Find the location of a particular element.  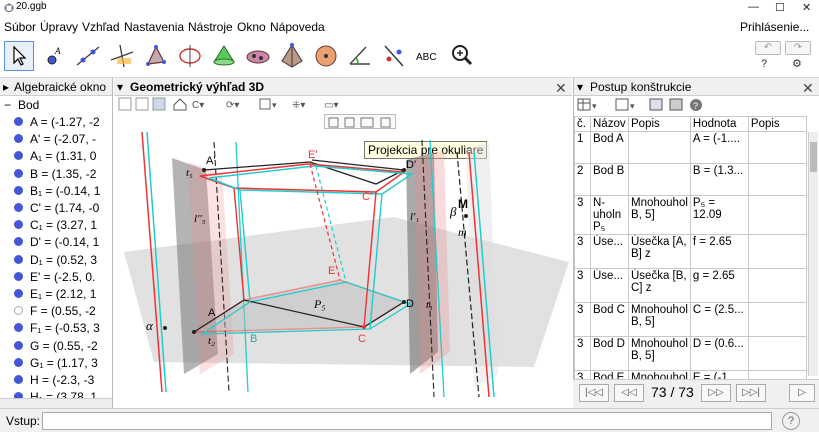

text-tool-icon: ABC is located at coordinates (428, 56).